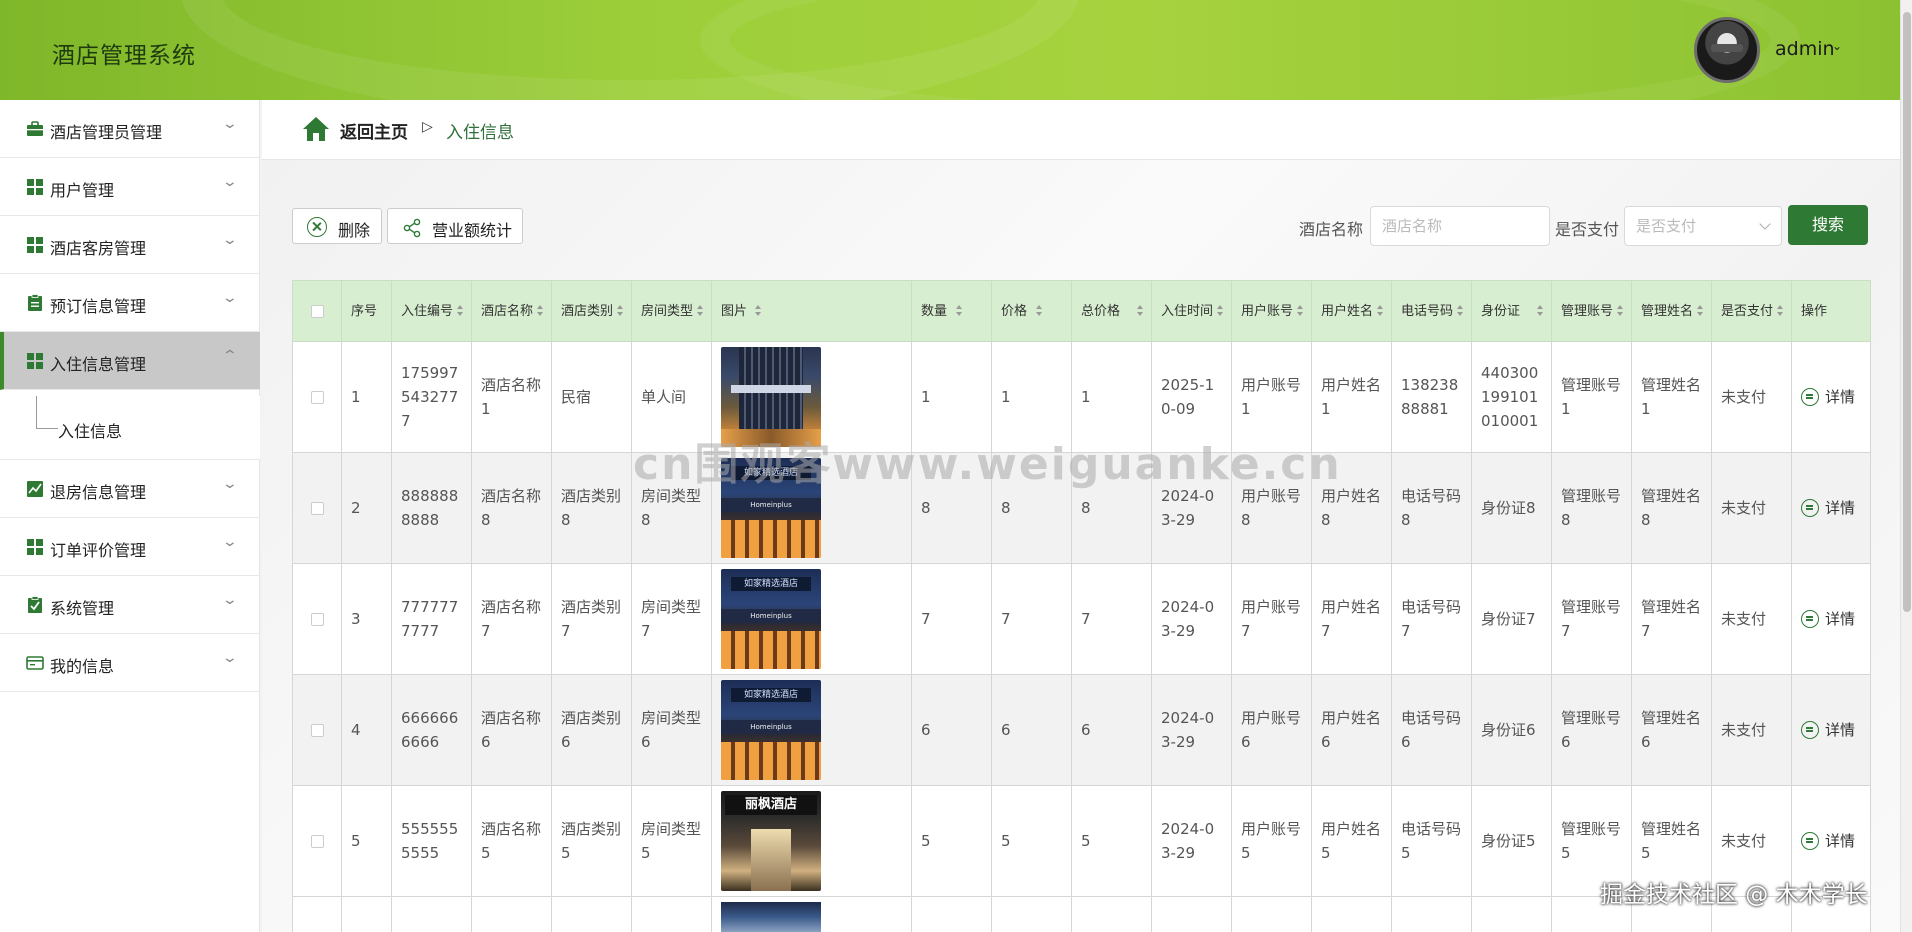 The height and width of the screenshot is (932, 1912). Describe the element at coordinates (130, 245) in the screenshot. I see `sidebar-item-rooms: 酒店客房管理 ⌄` at that location.